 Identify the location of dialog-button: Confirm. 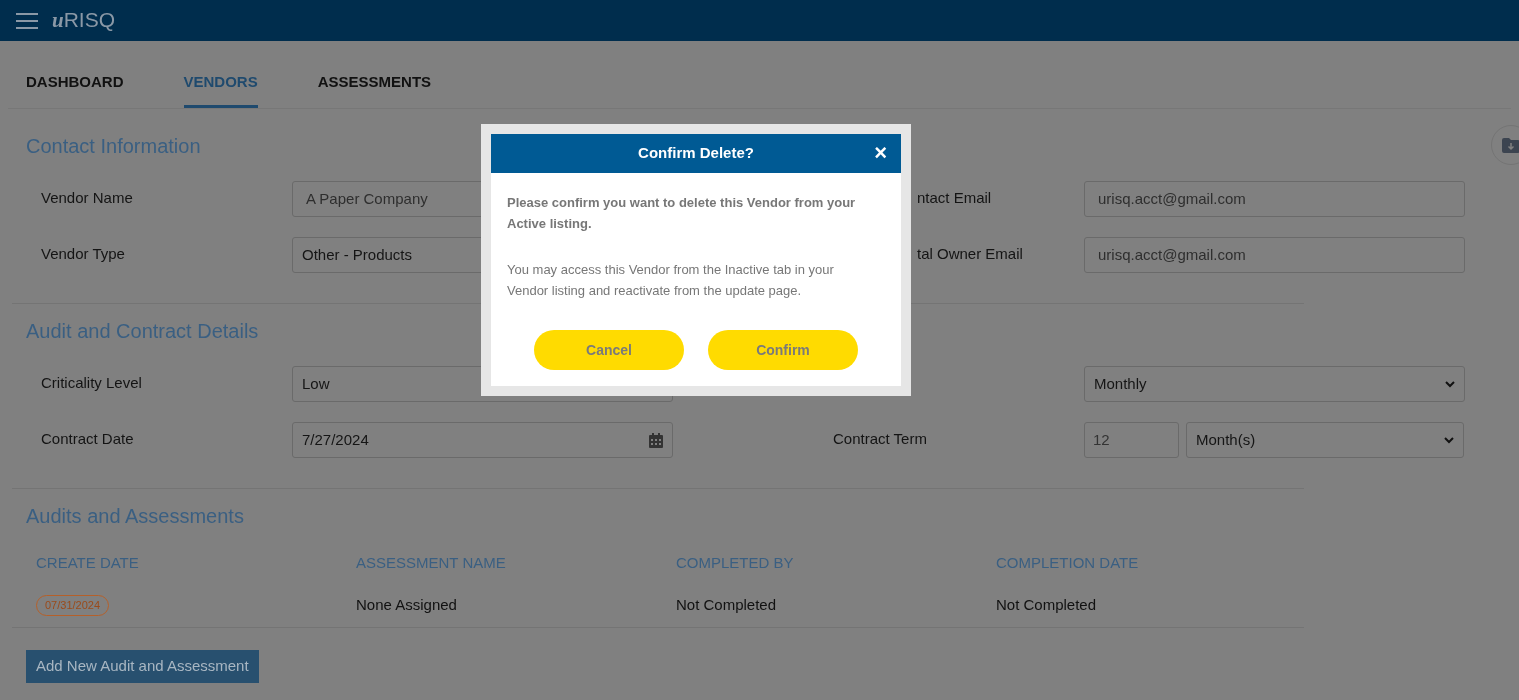
(783, 350).